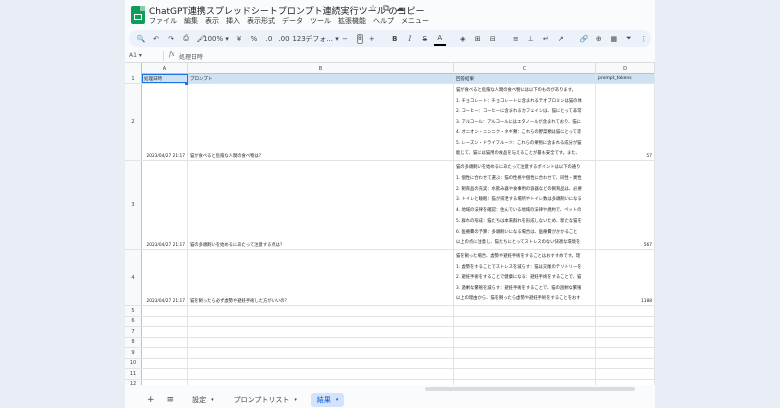 This screenshot has height=408, width=780. Describe the element at coordinates (321, 68) in the screenshot. I see `column-header-b: B` at that location.